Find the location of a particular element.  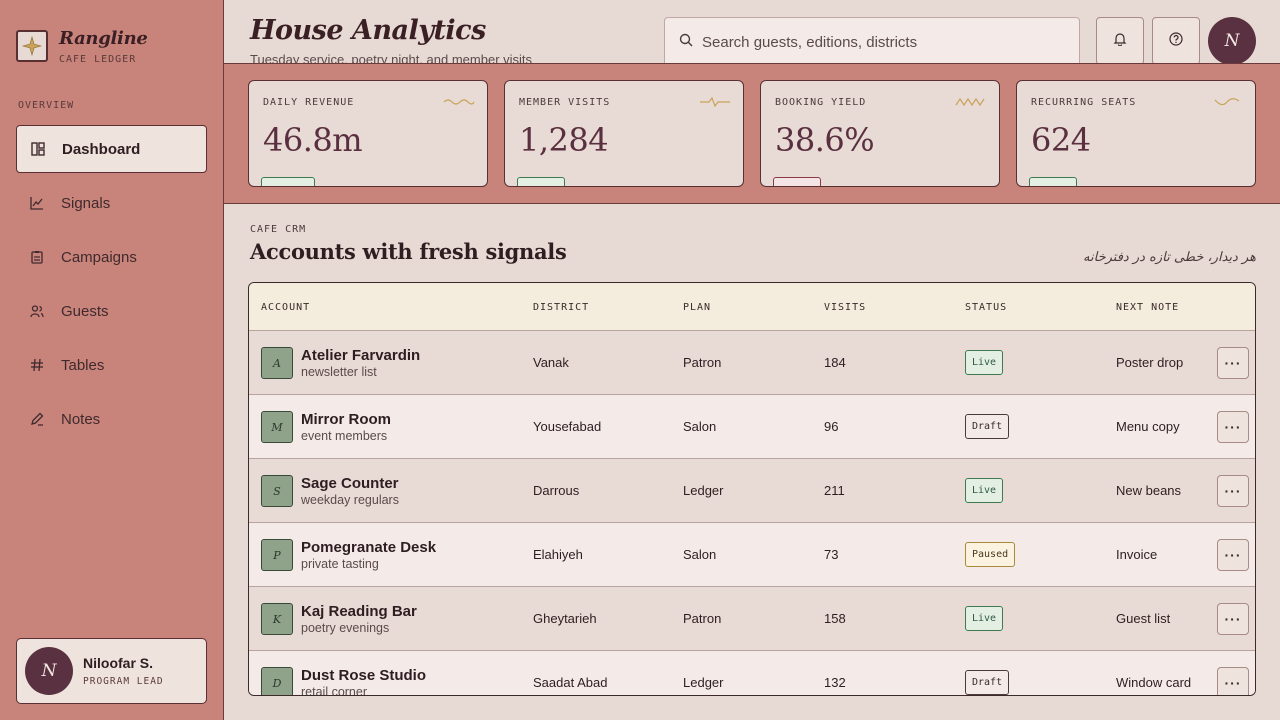

kpi-value: 38.6% is located at coordinates (825, 140).